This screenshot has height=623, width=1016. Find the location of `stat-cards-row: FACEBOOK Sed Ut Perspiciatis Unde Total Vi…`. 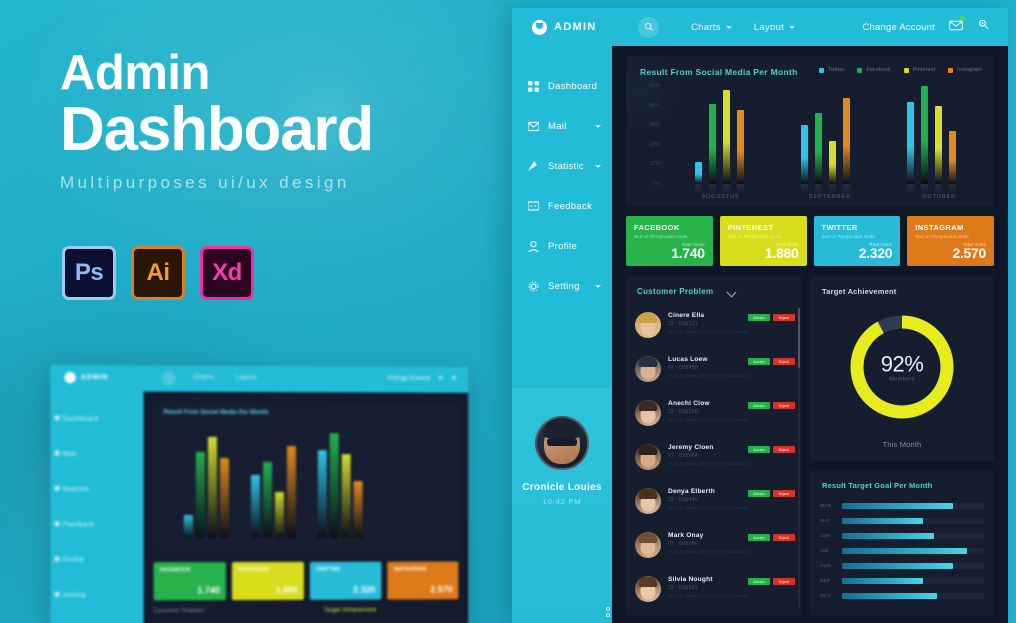

stat-cards-row: FACEBOOK Sed Ut Perspiciatis Unde Total Vi… is located at coordinates (810, 241).